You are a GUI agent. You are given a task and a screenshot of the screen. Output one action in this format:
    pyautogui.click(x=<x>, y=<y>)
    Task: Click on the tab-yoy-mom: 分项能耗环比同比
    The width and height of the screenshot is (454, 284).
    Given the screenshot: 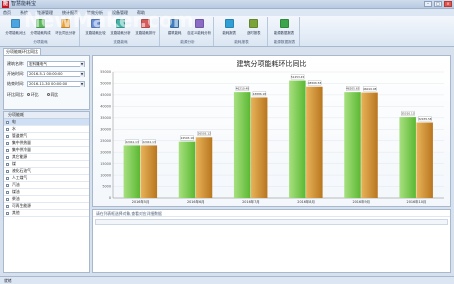 What is the action you would take?
    pyautogui.click(x=22, y=51)
    